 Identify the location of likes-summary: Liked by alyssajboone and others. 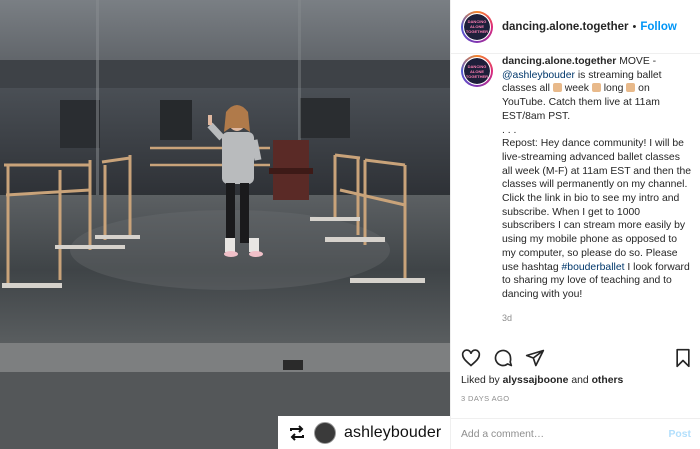
(542, 380).